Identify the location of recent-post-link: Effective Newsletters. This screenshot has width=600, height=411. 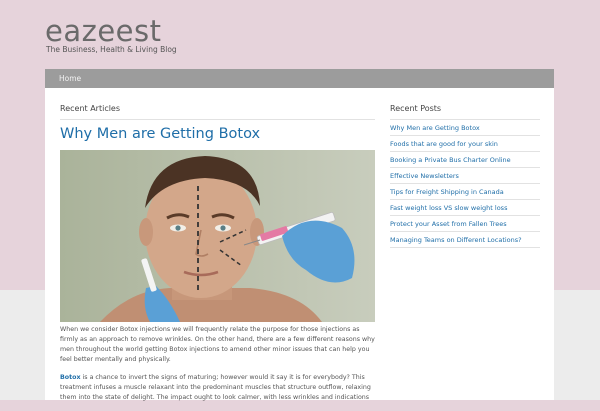
(465, 176).